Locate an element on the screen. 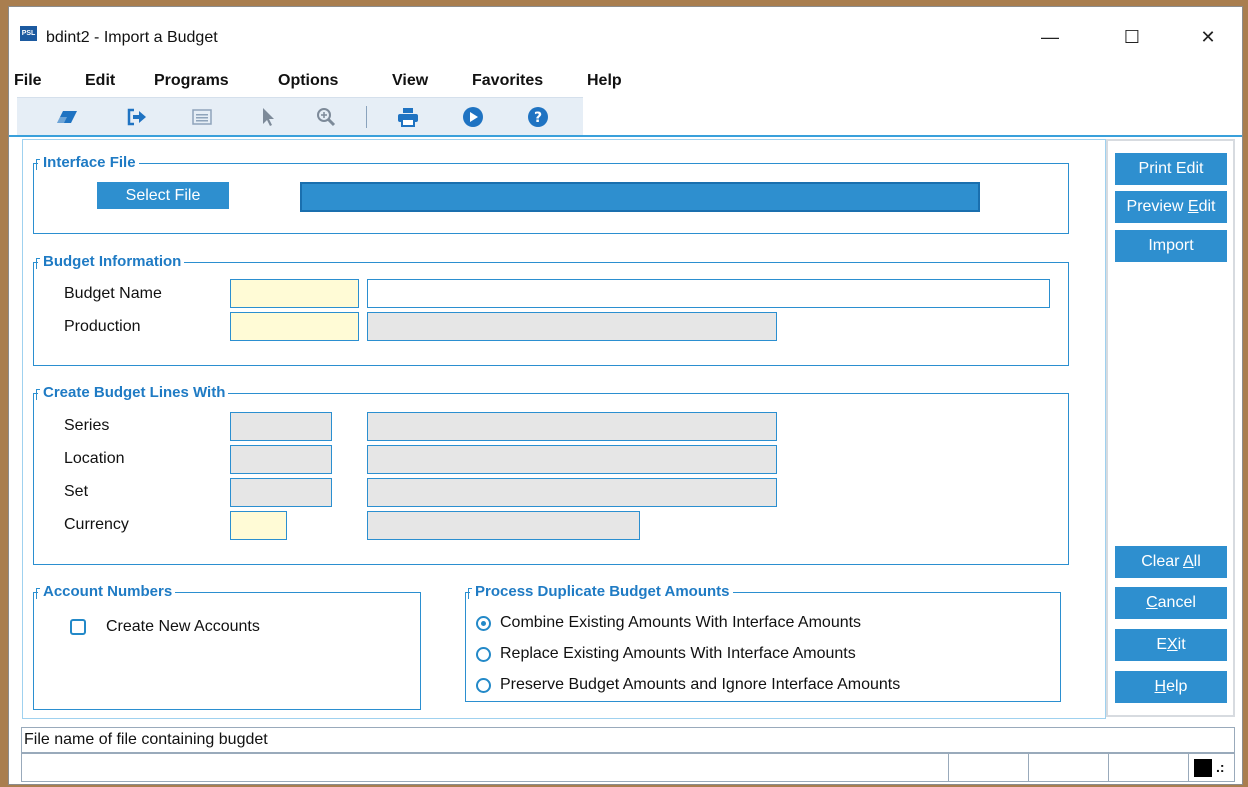 The height and width of the screenshot is (787, 1248). budget-name-description-field is located at coordinates (708, 293).